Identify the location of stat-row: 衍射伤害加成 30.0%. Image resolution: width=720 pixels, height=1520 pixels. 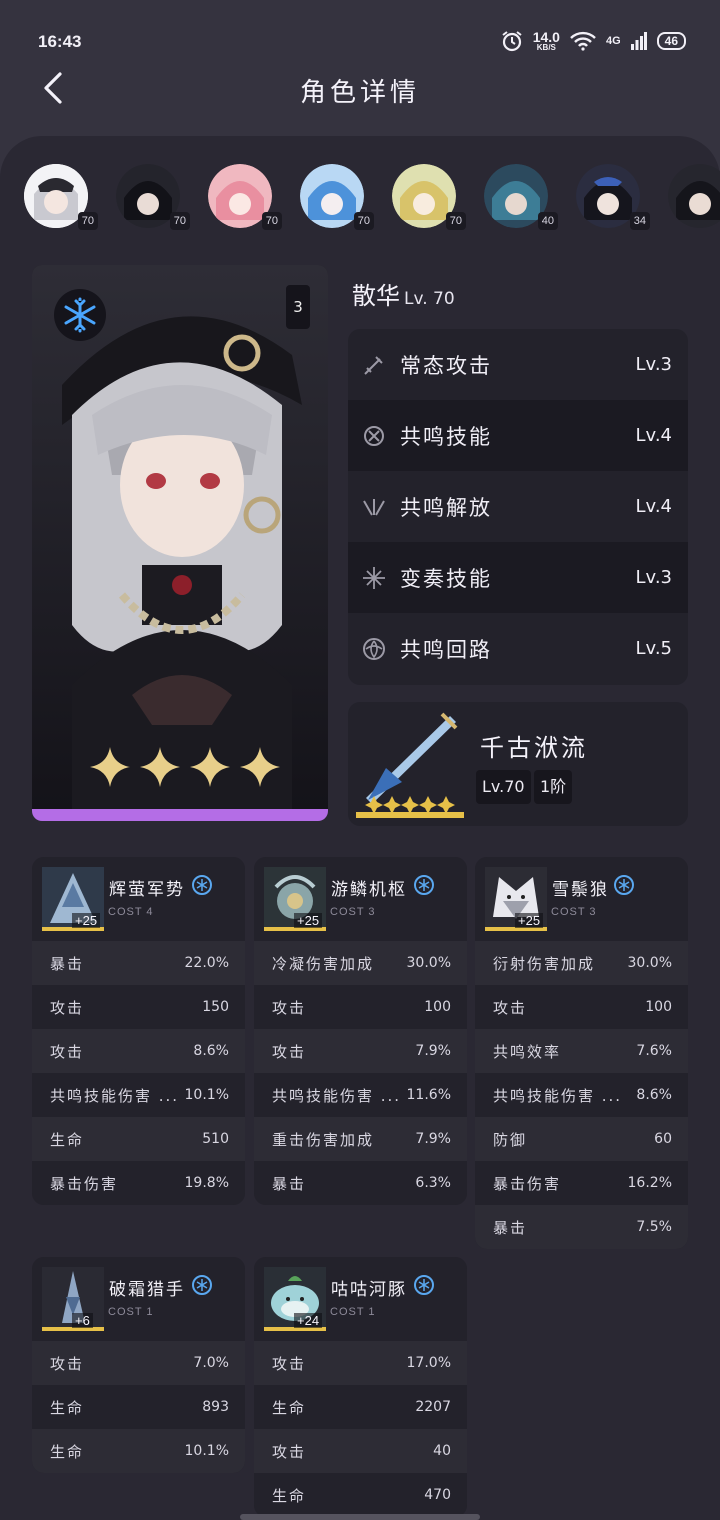
(581, 963).